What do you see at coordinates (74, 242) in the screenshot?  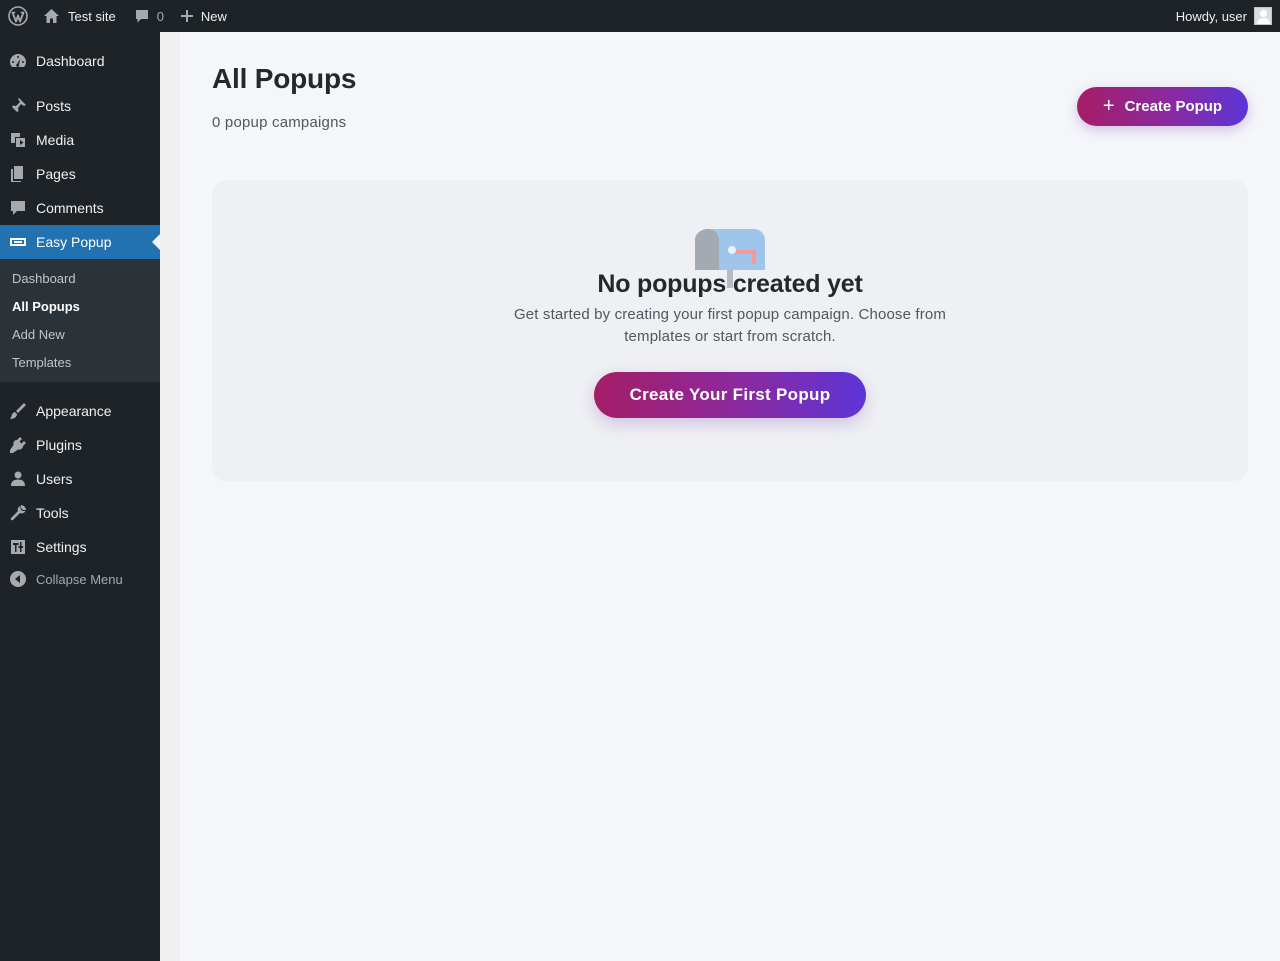 I see `menu-label: Easy Popup` at bounding box center [74, 242].